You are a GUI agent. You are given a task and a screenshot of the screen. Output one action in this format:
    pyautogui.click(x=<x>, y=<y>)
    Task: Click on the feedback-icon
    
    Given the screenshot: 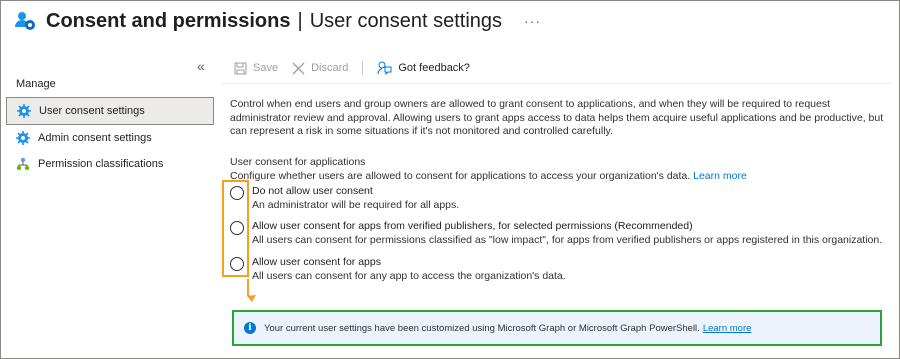 What is the action you would take?
    pyautogui.click(x=384, y=68)
    